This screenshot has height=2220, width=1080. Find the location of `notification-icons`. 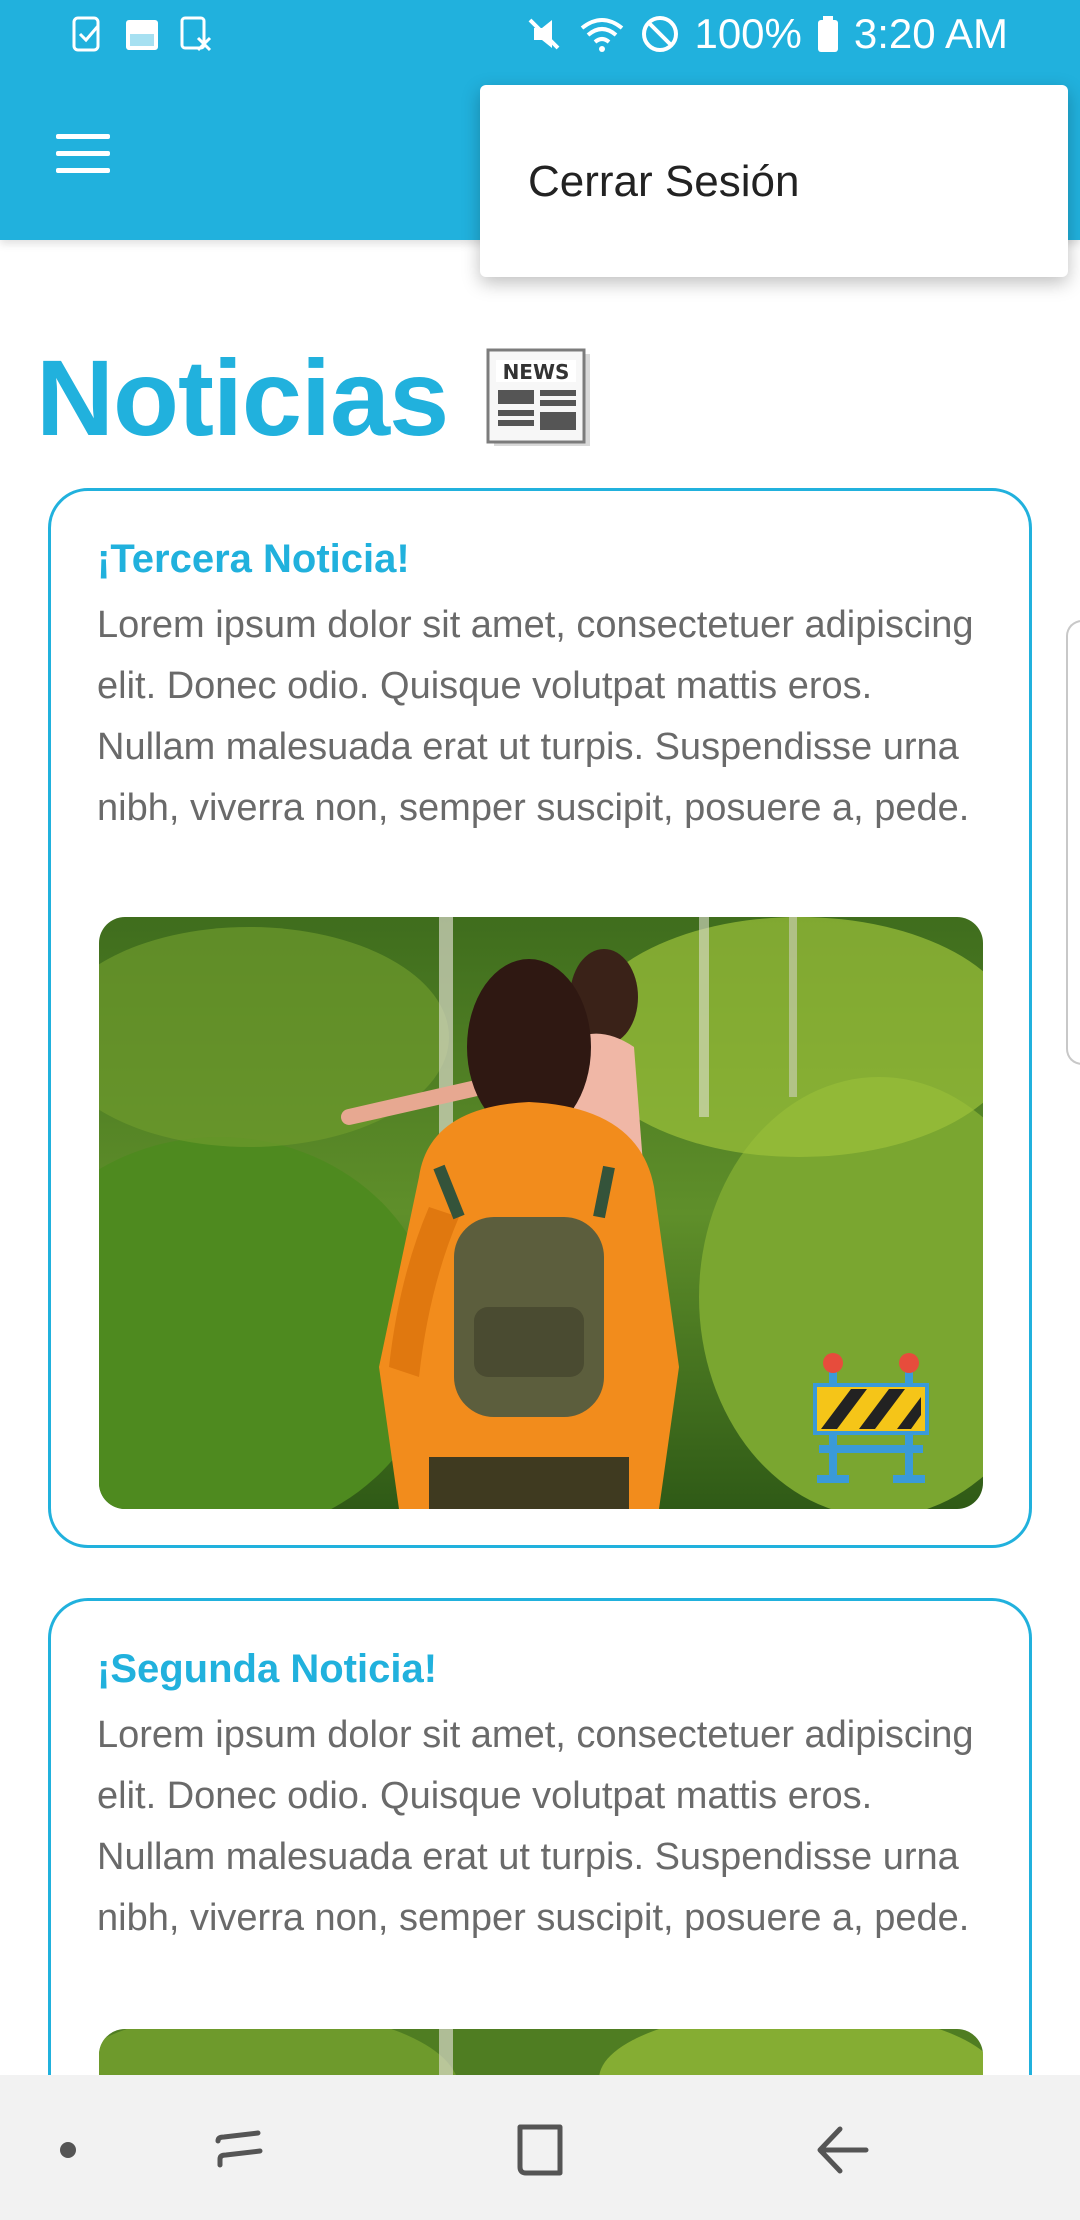

notification-icons is located at coordinates (142, 34).